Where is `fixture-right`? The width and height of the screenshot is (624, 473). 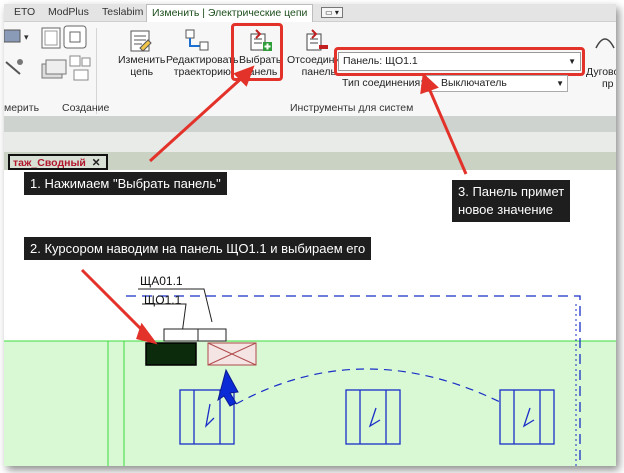 fixture-right is located at coordinates (527, 417).